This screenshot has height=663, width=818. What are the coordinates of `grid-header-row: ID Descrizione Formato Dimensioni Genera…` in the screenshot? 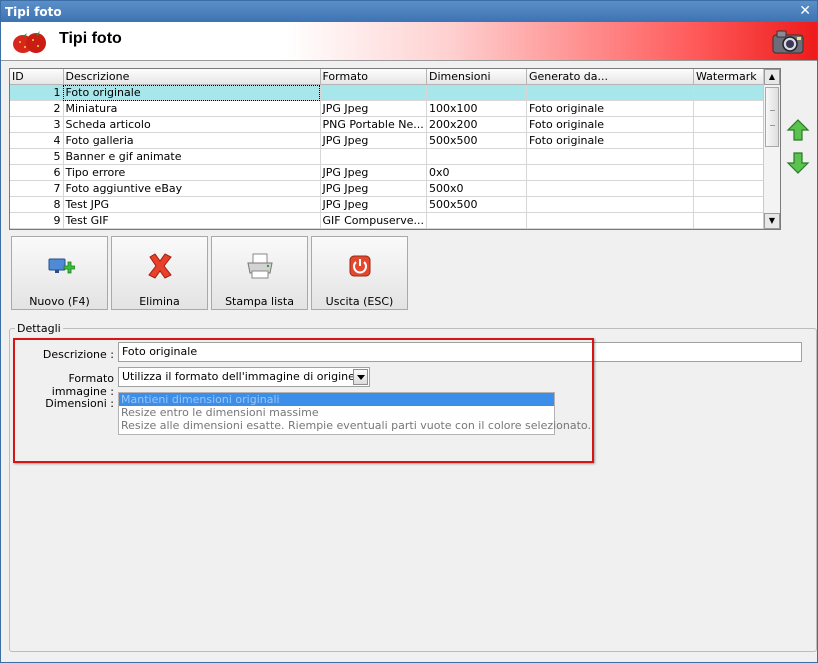 It's located at (390, 77).